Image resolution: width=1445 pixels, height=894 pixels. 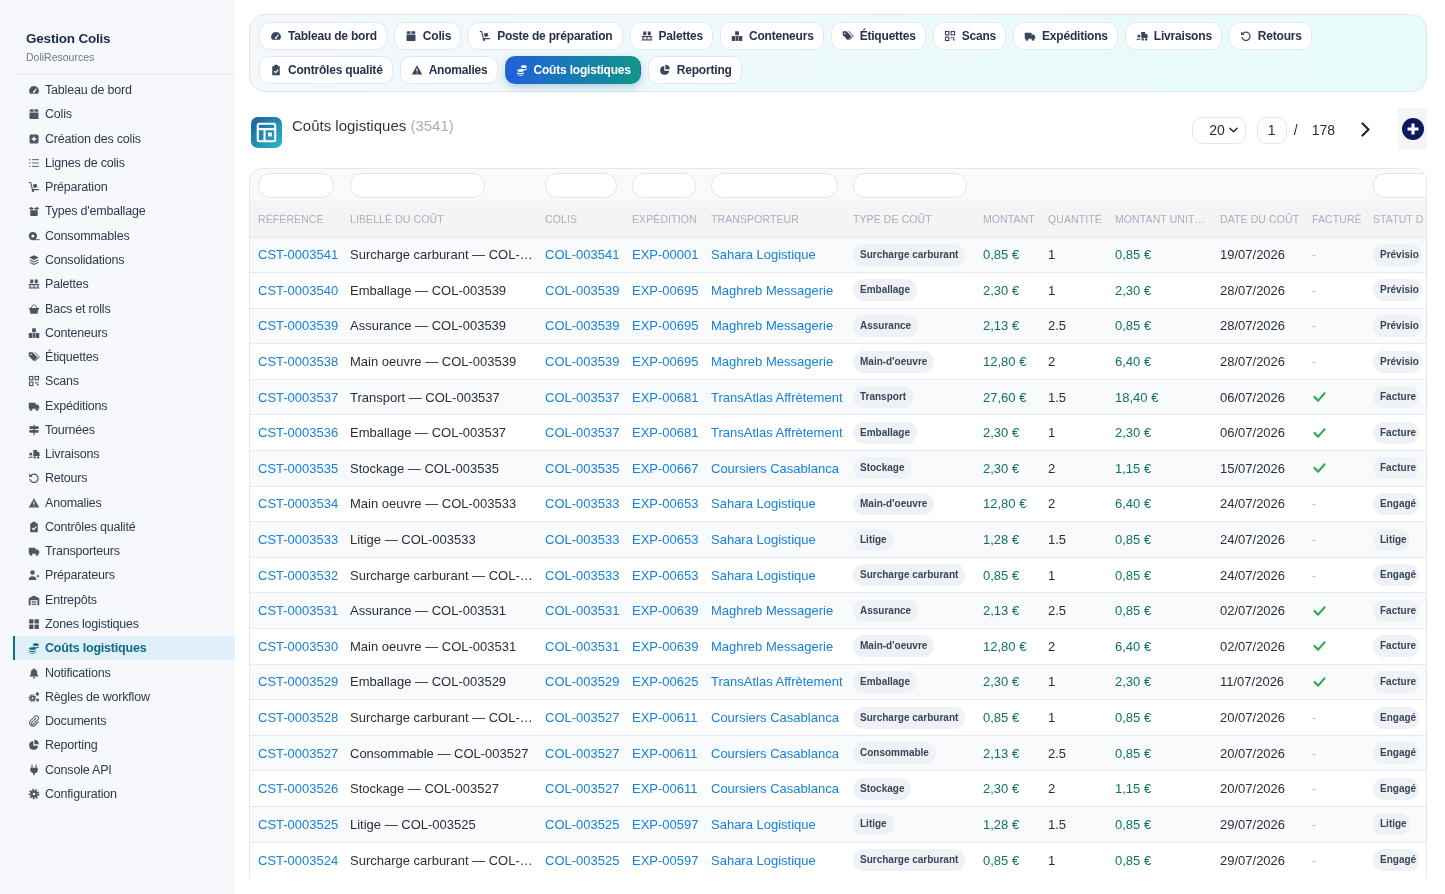 What do you see at coordinates (70, 769) in the screenshot?
I see `sidebar-item: Console API` at bounding box center [70, 769].